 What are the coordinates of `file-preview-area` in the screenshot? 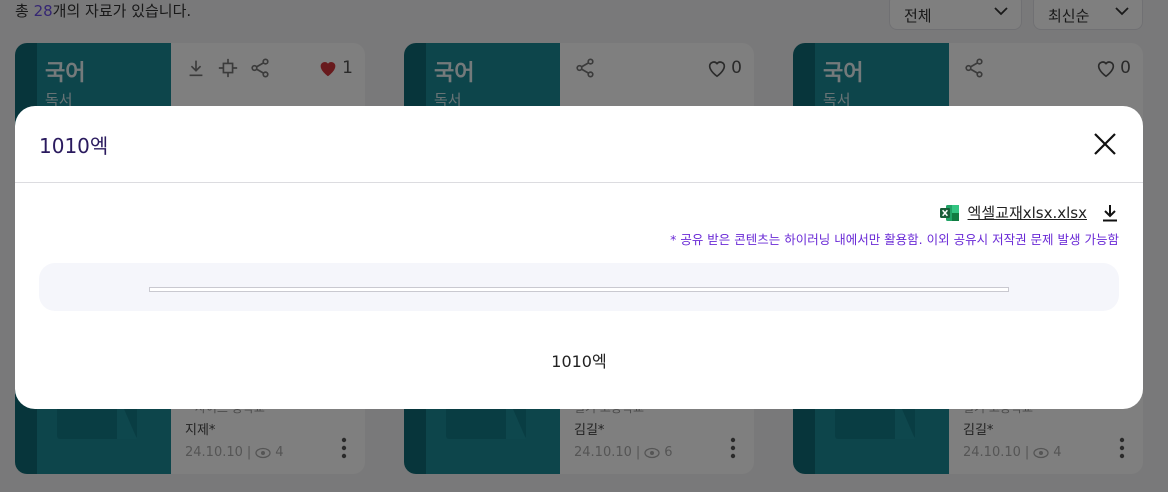 It's located at (579, 287).